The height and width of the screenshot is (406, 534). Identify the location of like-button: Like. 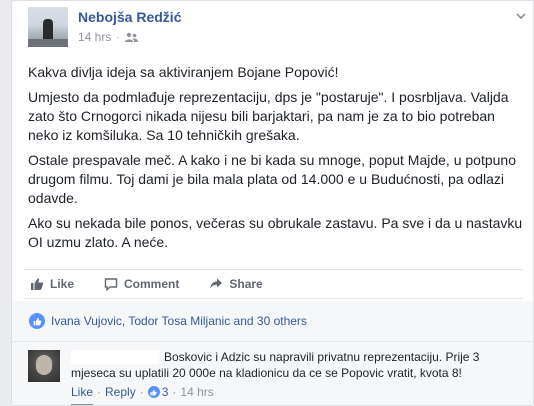
(52, 284).